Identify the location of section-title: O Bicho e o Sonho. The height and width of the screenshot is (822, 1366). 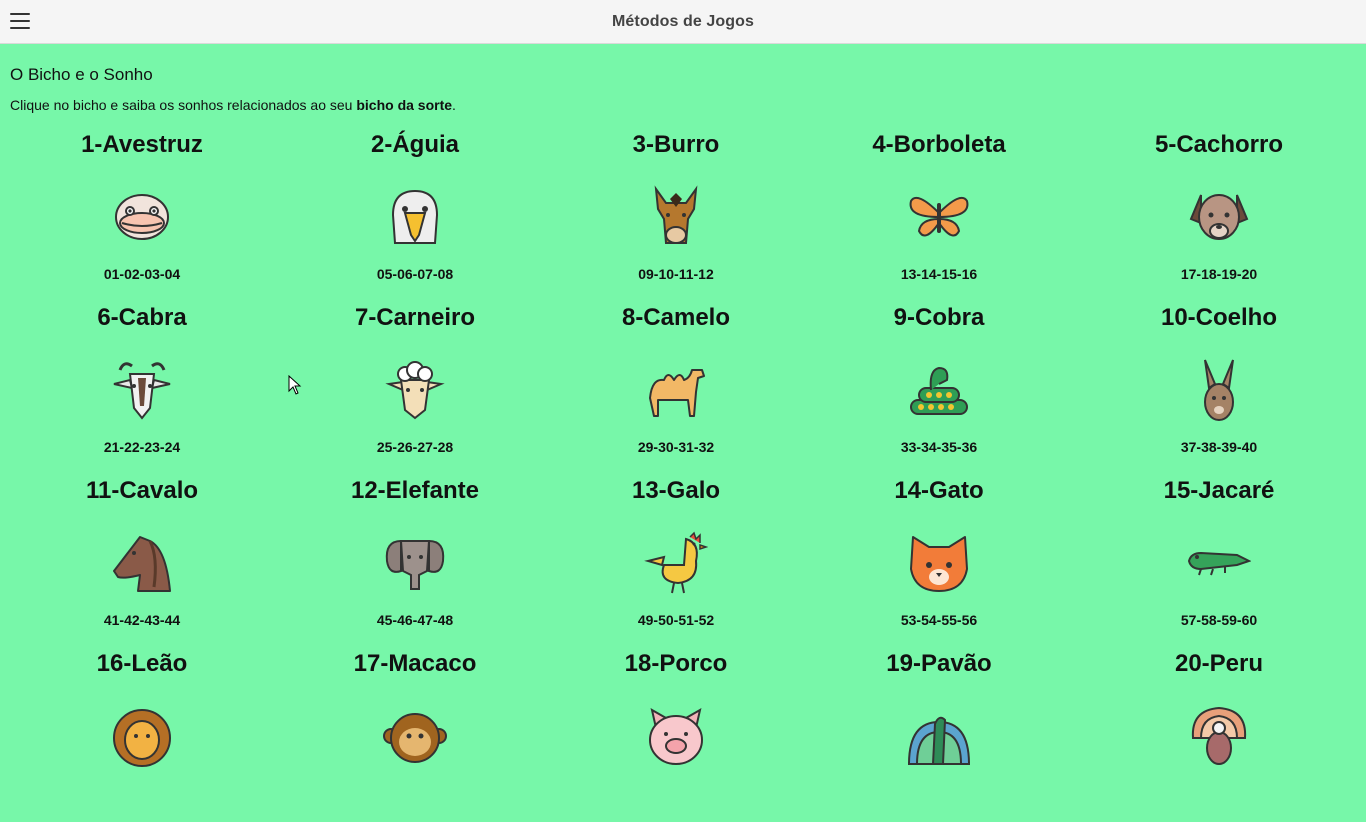
(81, 74).